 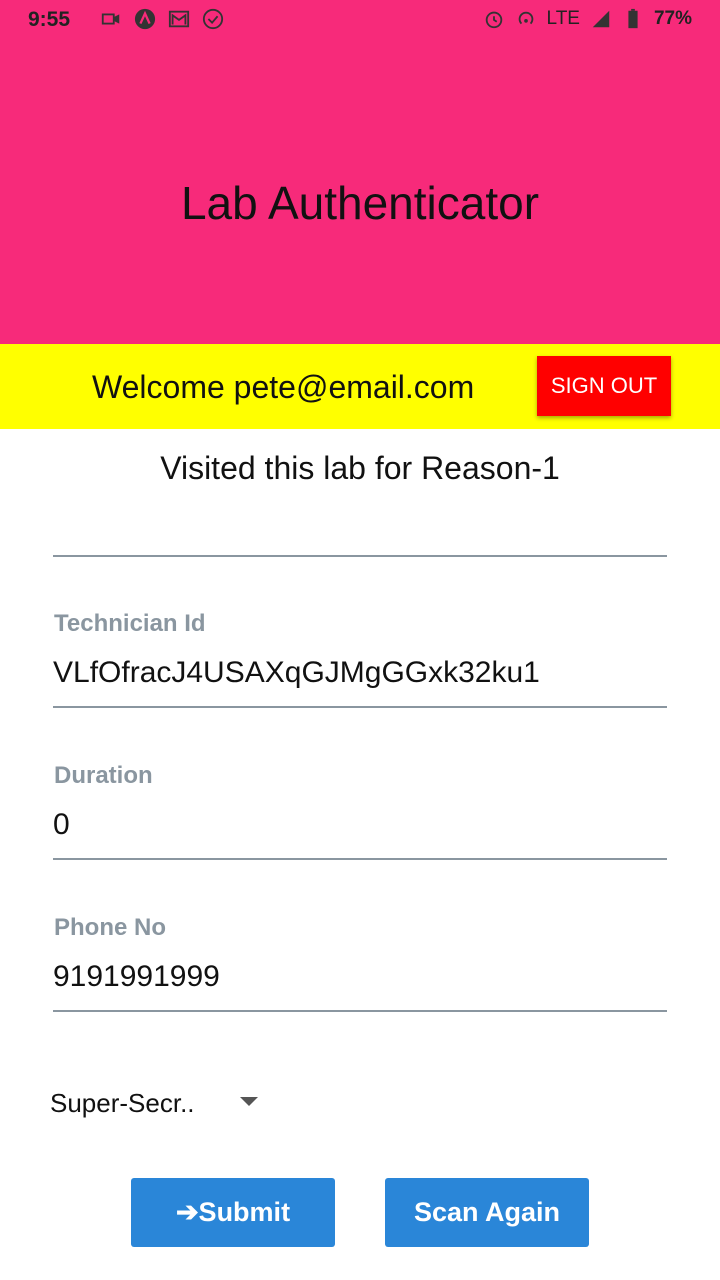 I want to click on gmail-icon, so click(x=179, y=19).